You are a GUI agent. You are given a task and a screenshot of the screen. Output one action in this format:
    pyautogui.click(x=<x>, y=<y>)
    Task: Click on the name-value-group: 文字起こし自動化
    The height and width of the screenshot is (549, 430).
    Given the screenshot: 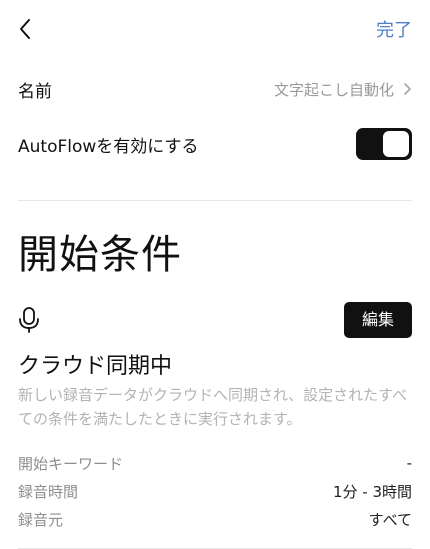 What is the action you would take?
    pyautogui.click(x=343, y=89)
    